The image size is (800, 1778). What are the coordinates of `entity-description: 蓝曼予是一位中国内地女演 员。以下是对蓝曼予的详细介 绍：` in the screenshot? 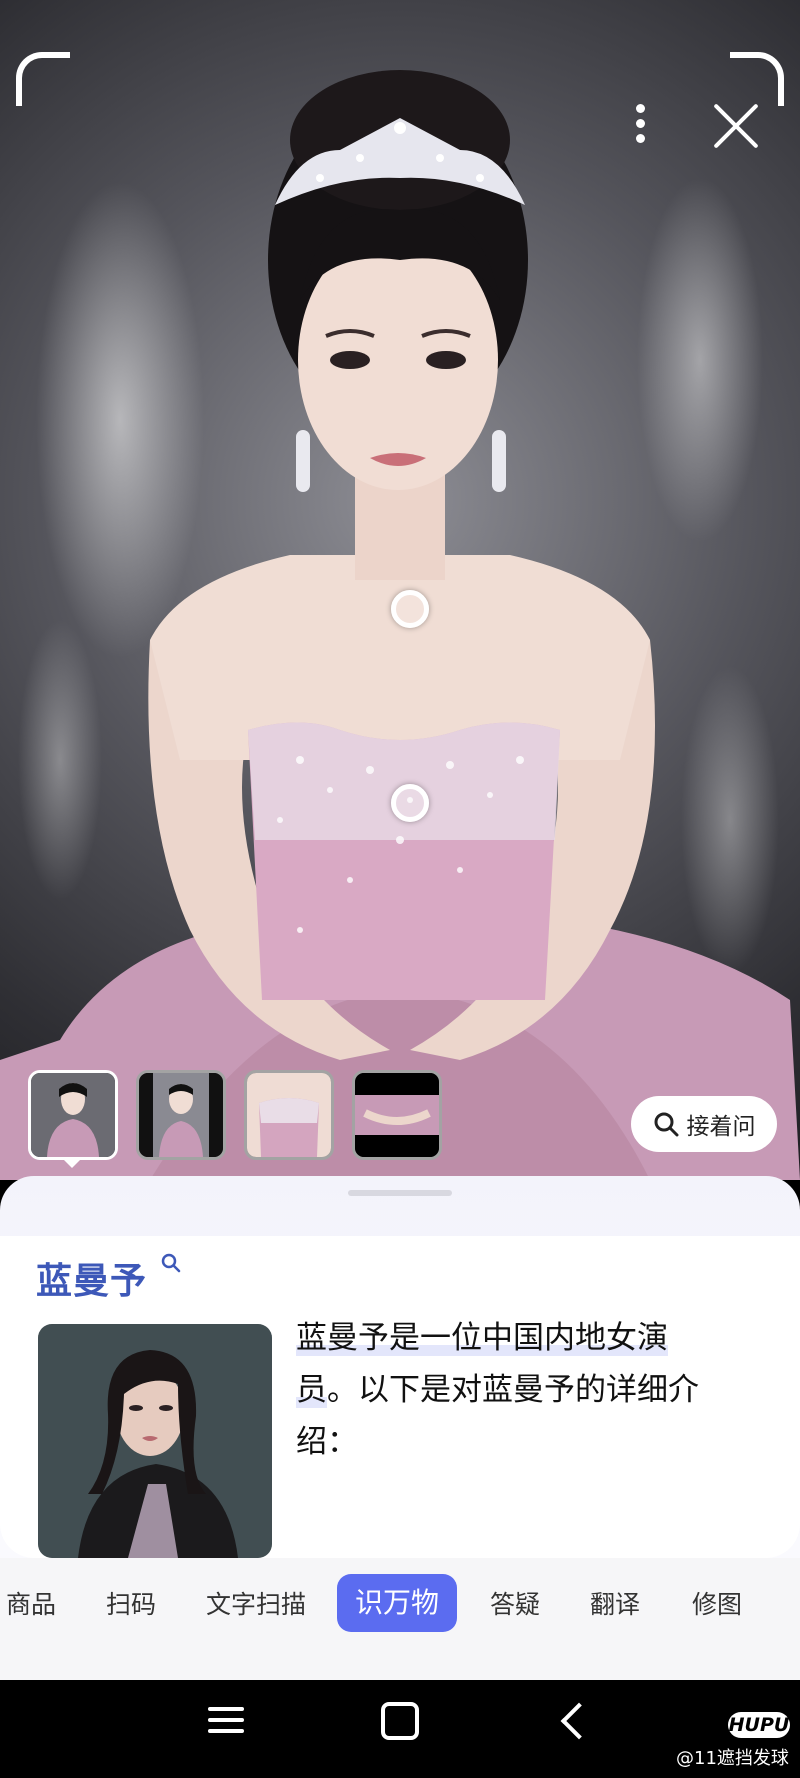 It's located at (531, 1390).